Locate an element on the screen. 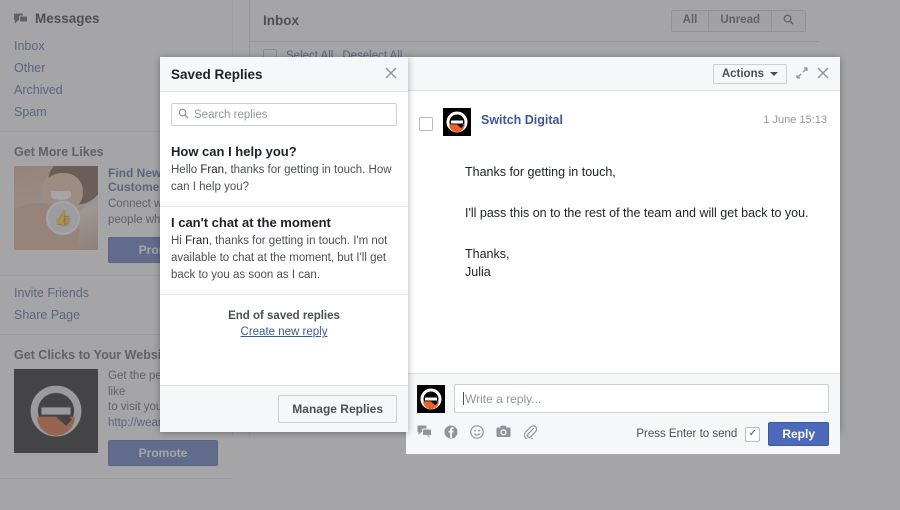 Image resolution: width=900 pixels, height=510 pixels. actions-button-label: Actions is located at coordinates (742, 73).